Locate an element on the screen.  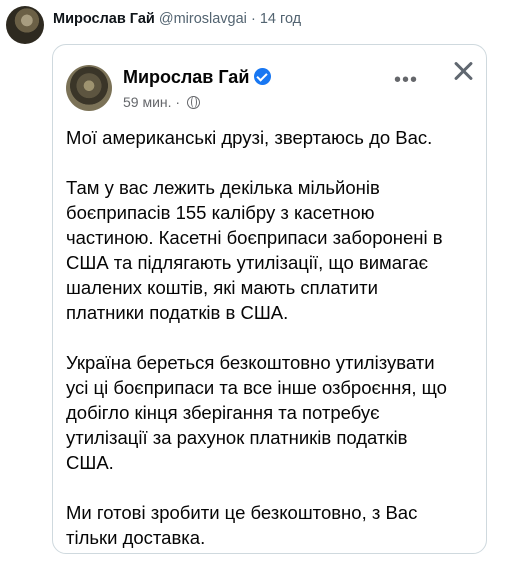
fb-author-line: Мирослав Гай is located at coordinates (197, 77).